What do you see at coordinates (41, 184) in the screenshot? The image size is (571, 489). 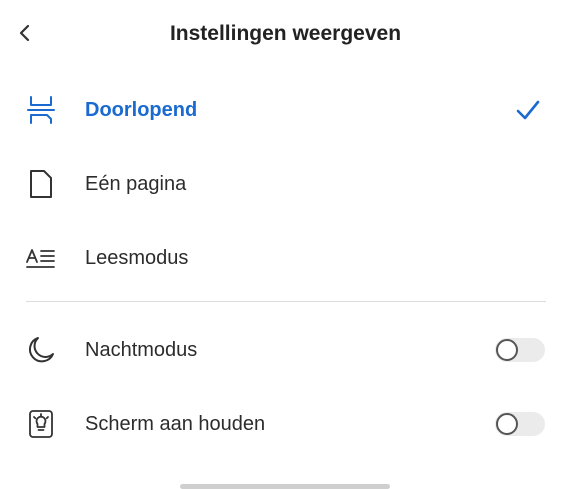 I see `single-page-icon` at bounding box center [41, 184].